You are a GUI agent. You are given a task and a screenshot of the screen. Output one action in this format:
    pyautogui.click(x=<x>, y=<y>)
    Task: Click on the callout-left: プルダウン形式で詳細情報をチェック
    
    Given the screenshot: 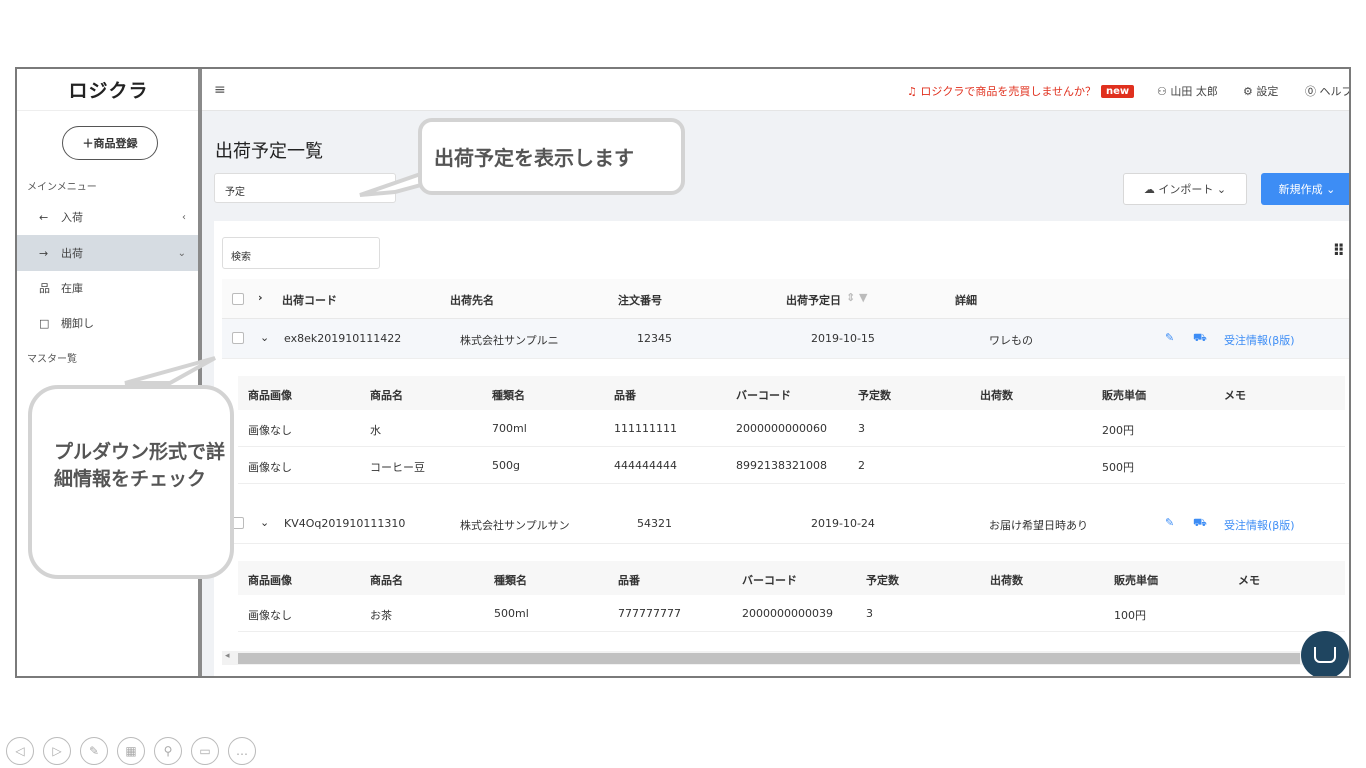 What is the action you would take?
    pyautogui.click(x=131, y=482)
    